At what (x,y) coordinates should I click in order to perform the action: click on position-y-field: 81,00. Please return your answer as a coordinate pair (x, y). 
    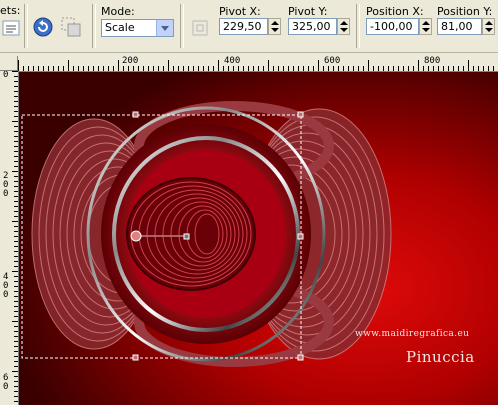
    Looking at the image, I should click on (459, 26).